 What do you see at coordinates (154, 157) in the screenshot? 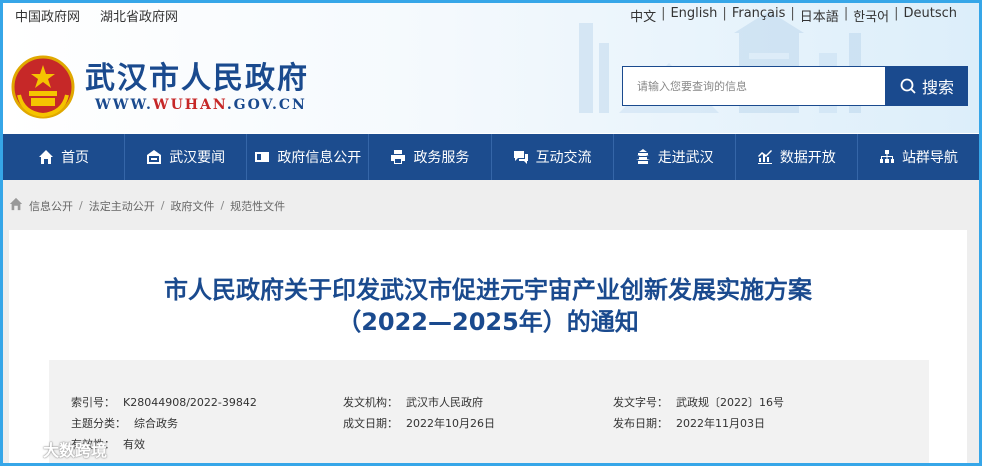
I see `news-icon` at bounding box center [154, 157].